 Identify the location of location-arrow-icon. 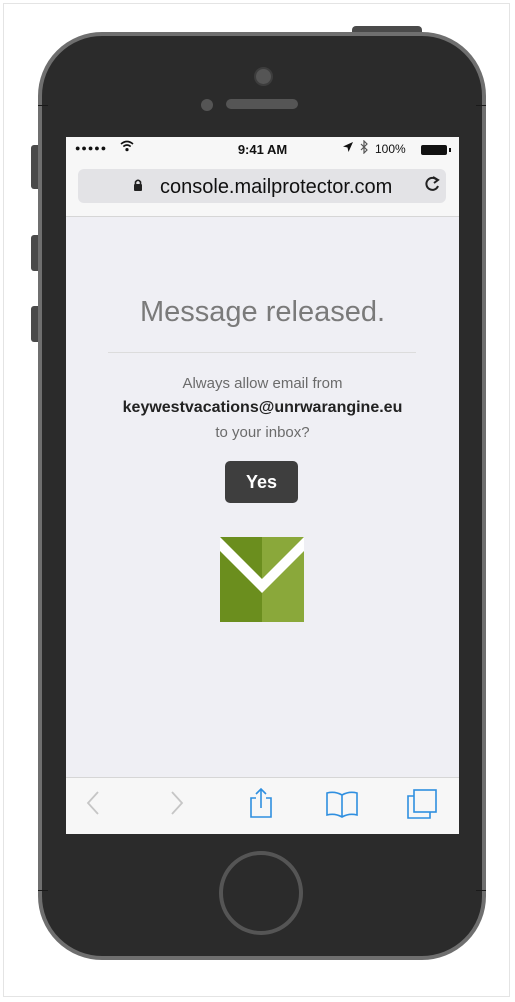
(348, 148).